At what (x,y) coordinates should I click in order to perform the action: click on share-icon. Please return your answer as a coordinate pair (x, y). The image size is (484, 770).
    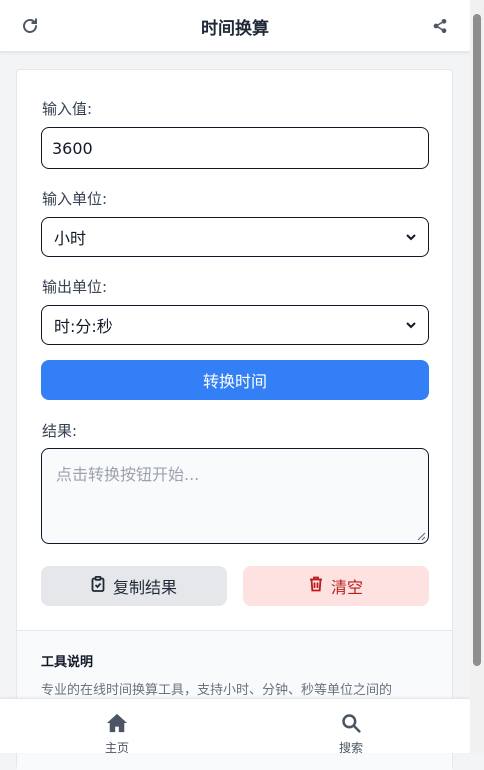
    Looking at the image, I should click on (440, 26).